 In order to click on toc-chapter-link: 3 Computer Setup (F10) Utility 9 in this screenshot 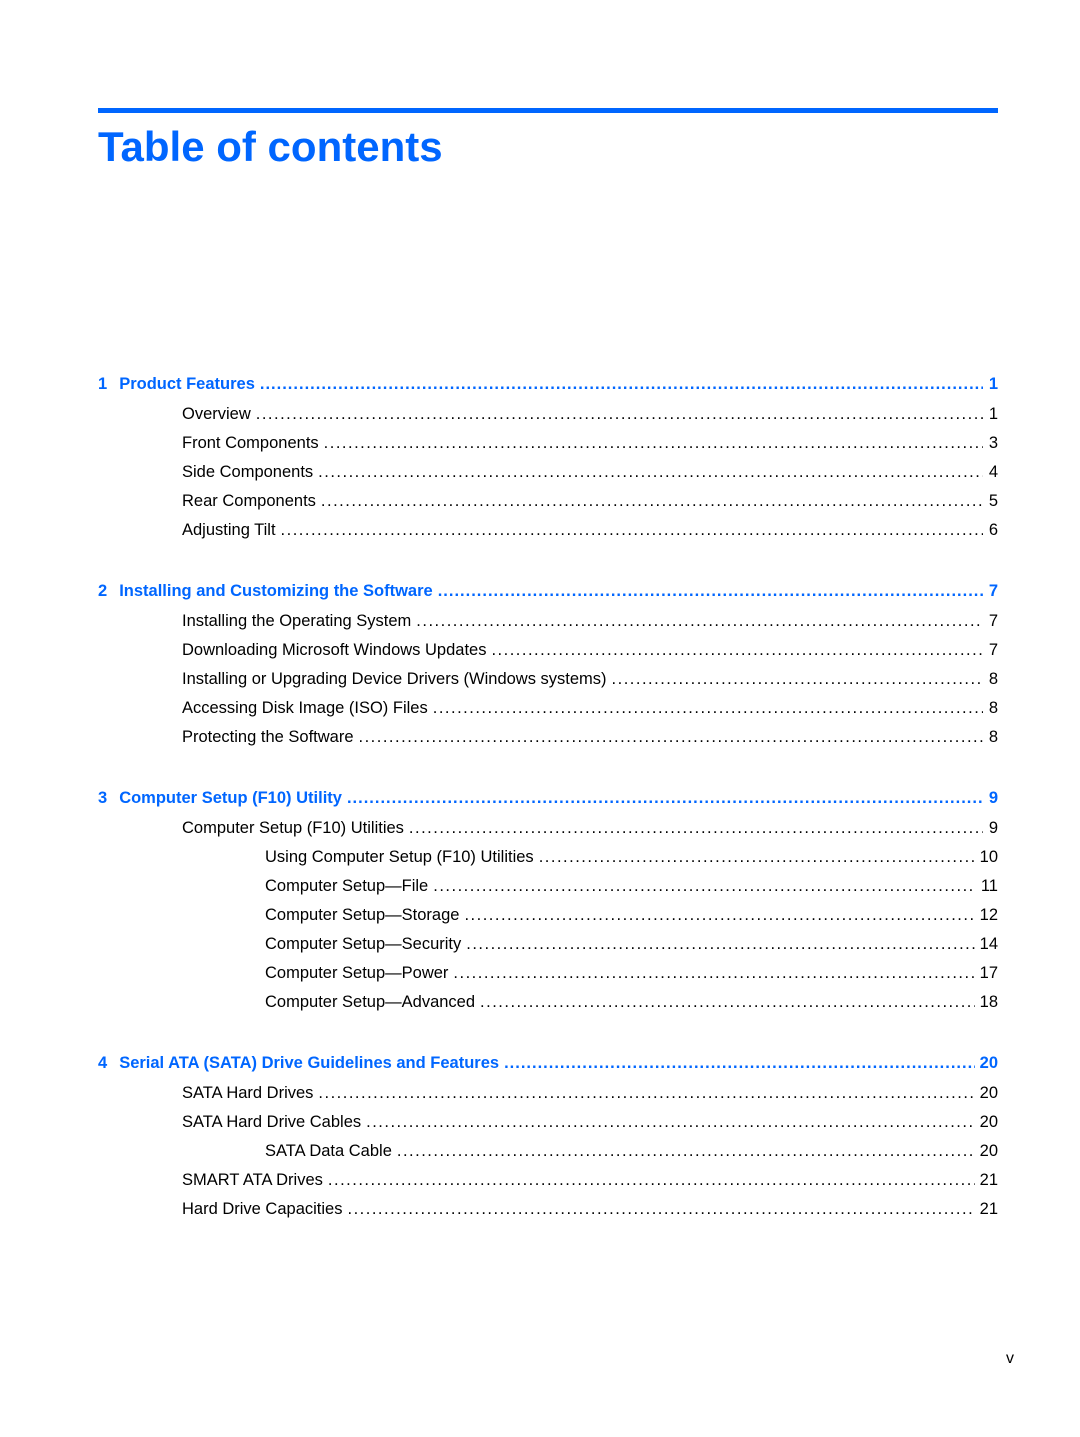, I will do `click(548, 798)`.